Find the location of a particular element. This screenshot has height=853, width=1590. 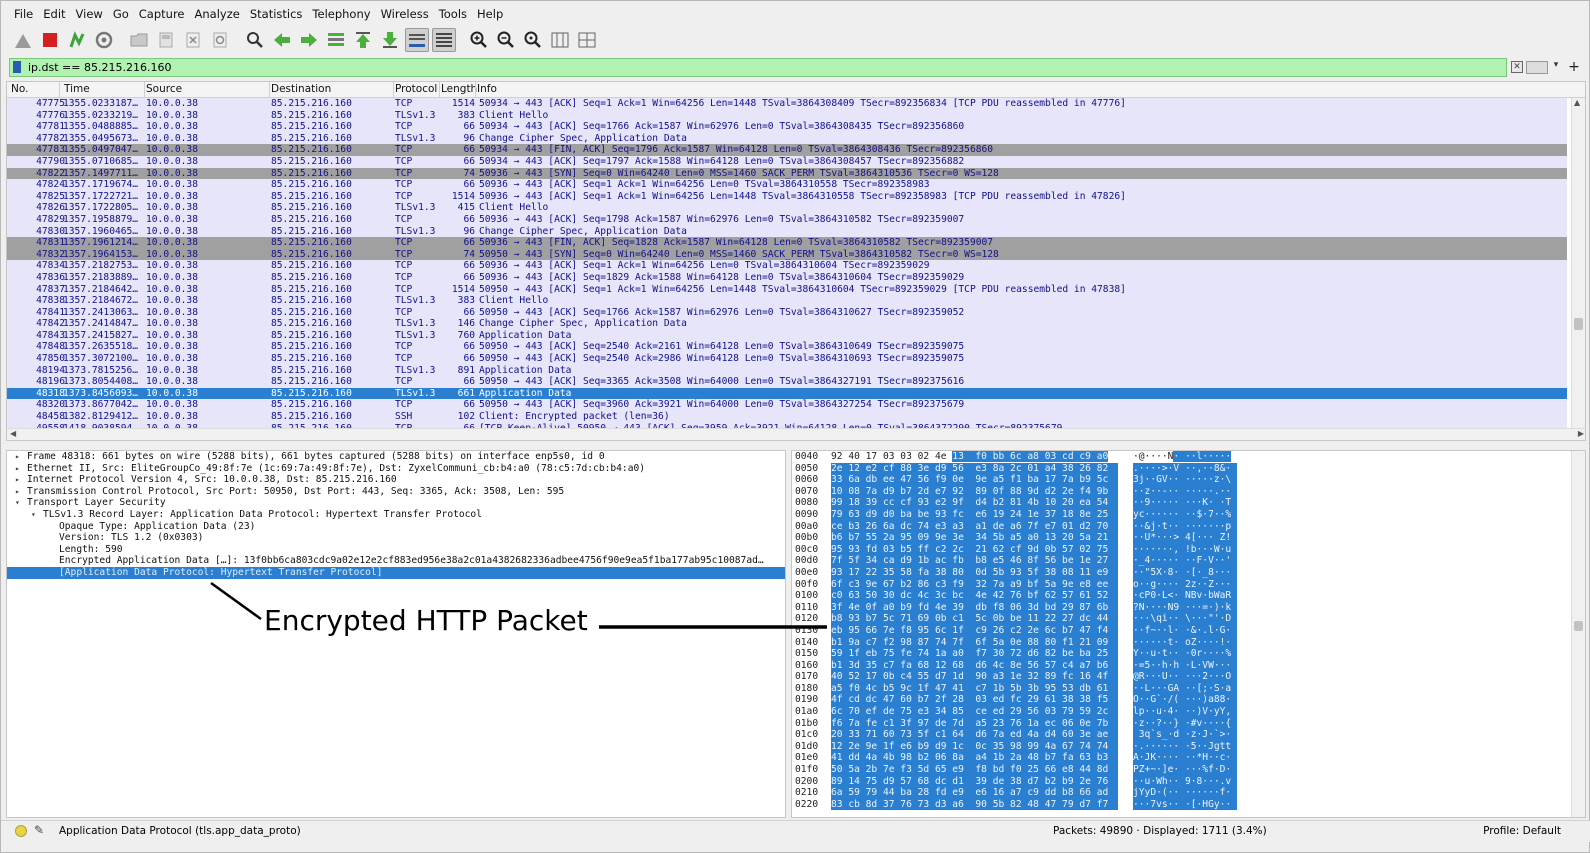

col-source: Source is located at coordinates (164, 89).